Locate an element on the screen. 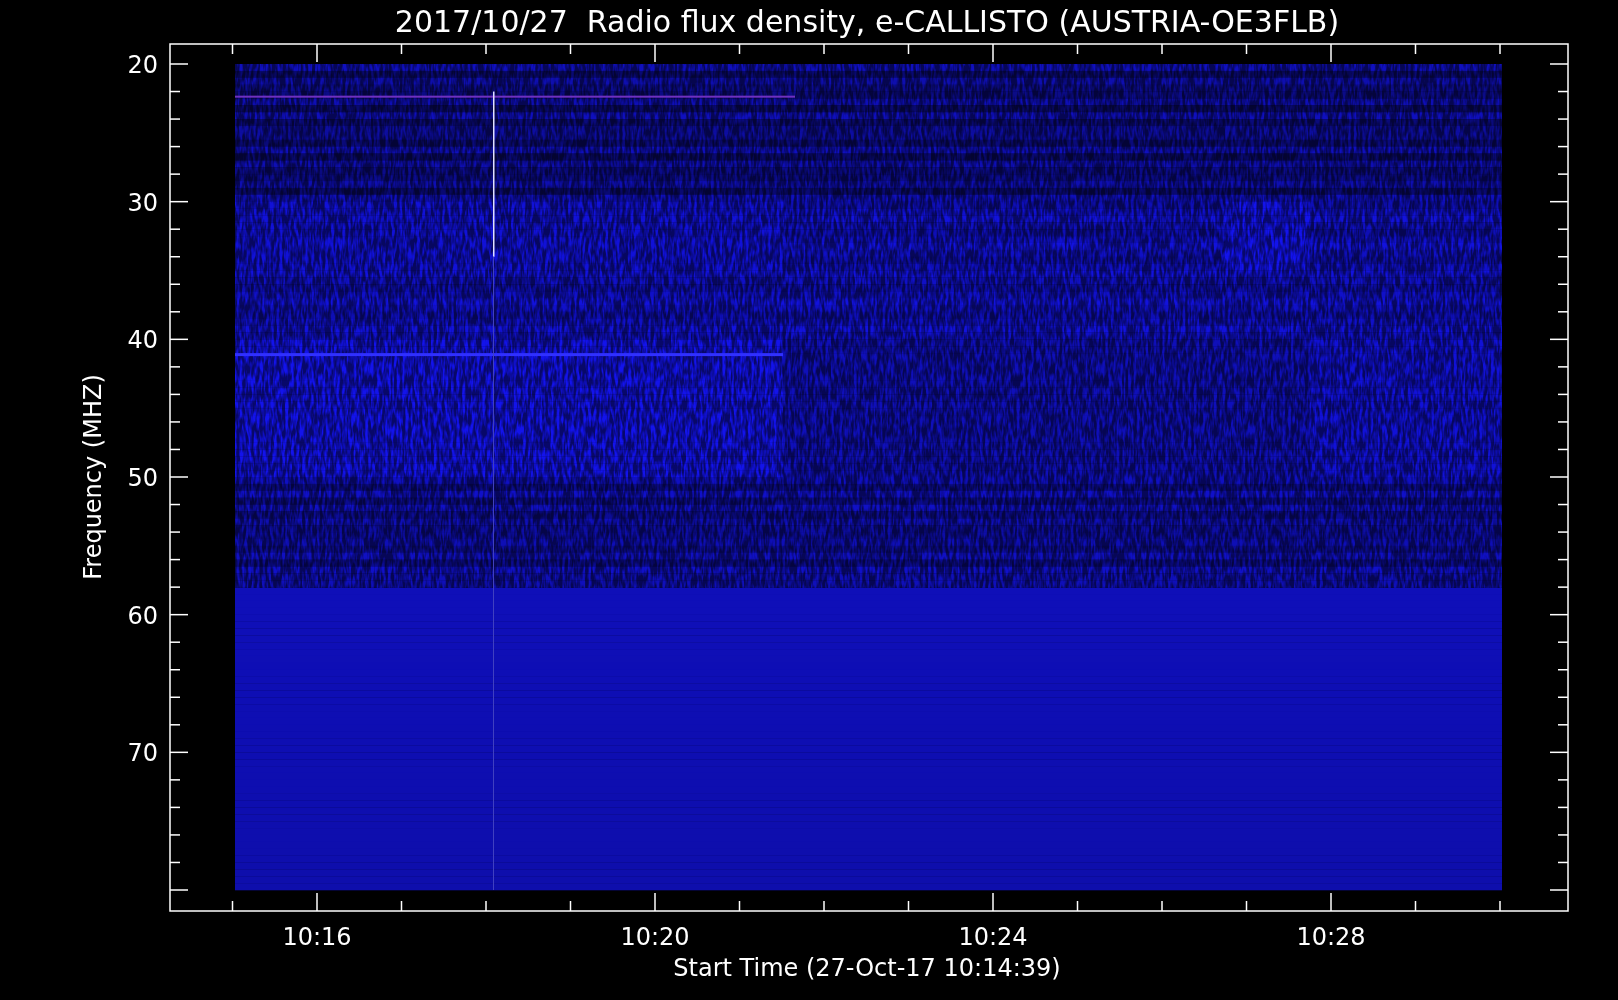 This screenshot has height=1000, width=1618. y-tick-label: 70 is located at coordinates (142, 753).